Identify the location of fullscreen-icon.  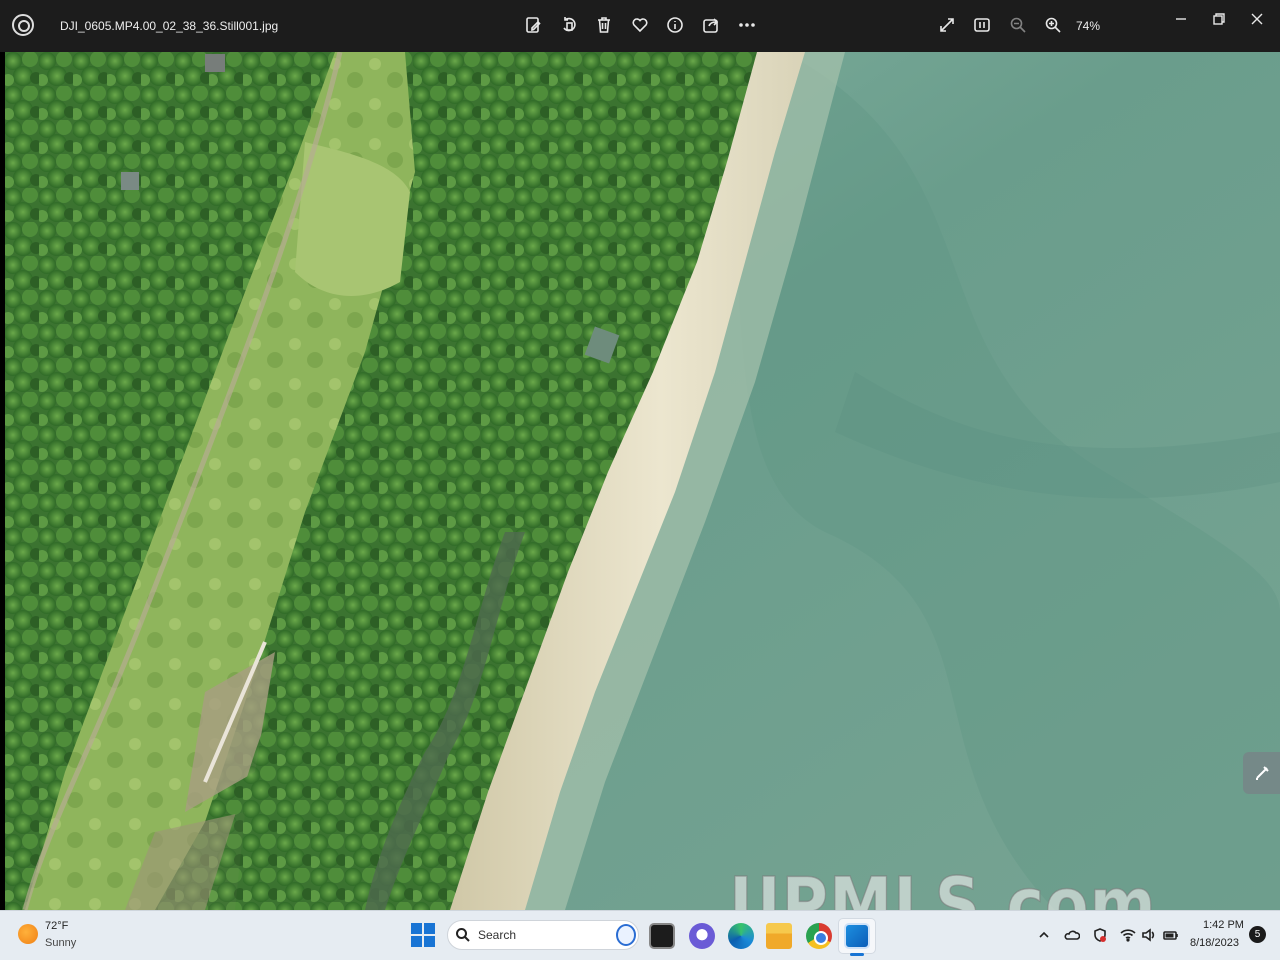
(947, 25).